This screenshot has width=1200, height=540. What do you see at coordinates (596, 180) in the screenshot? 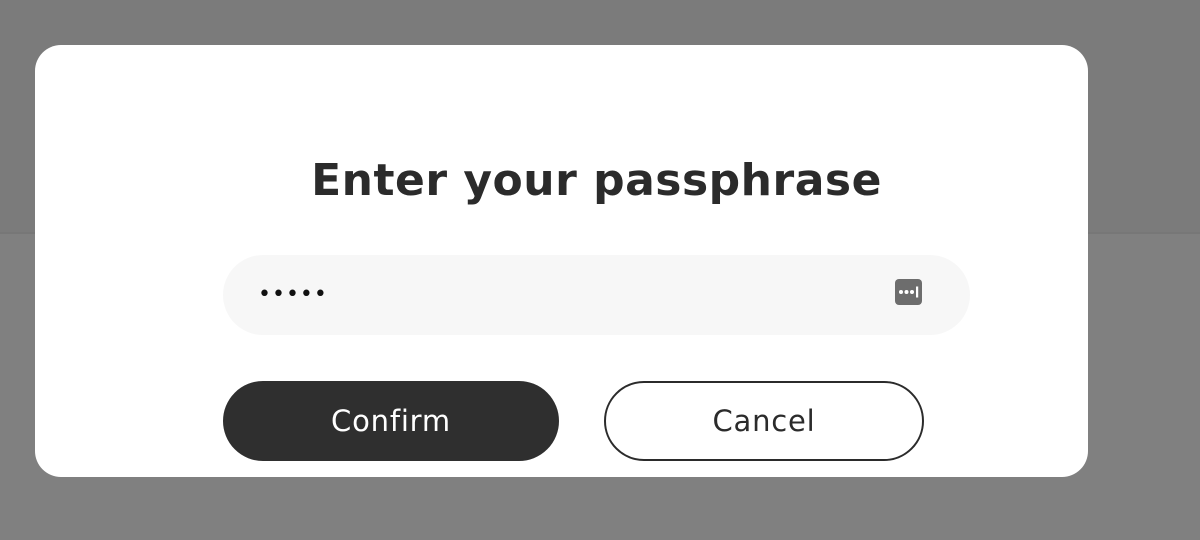
I see `dialog-title: Enter your passphrase` at bounding box center [596, 180].